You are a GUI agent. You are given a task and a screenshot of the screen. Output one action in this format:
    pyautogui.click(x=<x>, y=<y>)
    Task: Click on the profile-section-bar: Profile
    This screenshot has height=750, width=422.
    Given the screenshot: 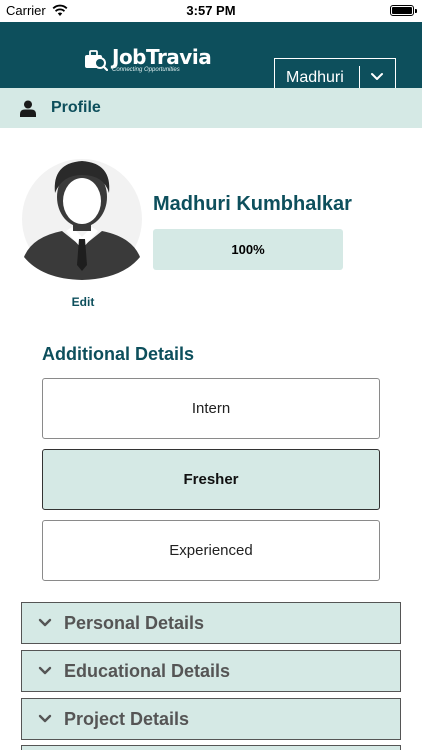 What is the action you would take?
    pyautogui.click(x=211, y=108)
    